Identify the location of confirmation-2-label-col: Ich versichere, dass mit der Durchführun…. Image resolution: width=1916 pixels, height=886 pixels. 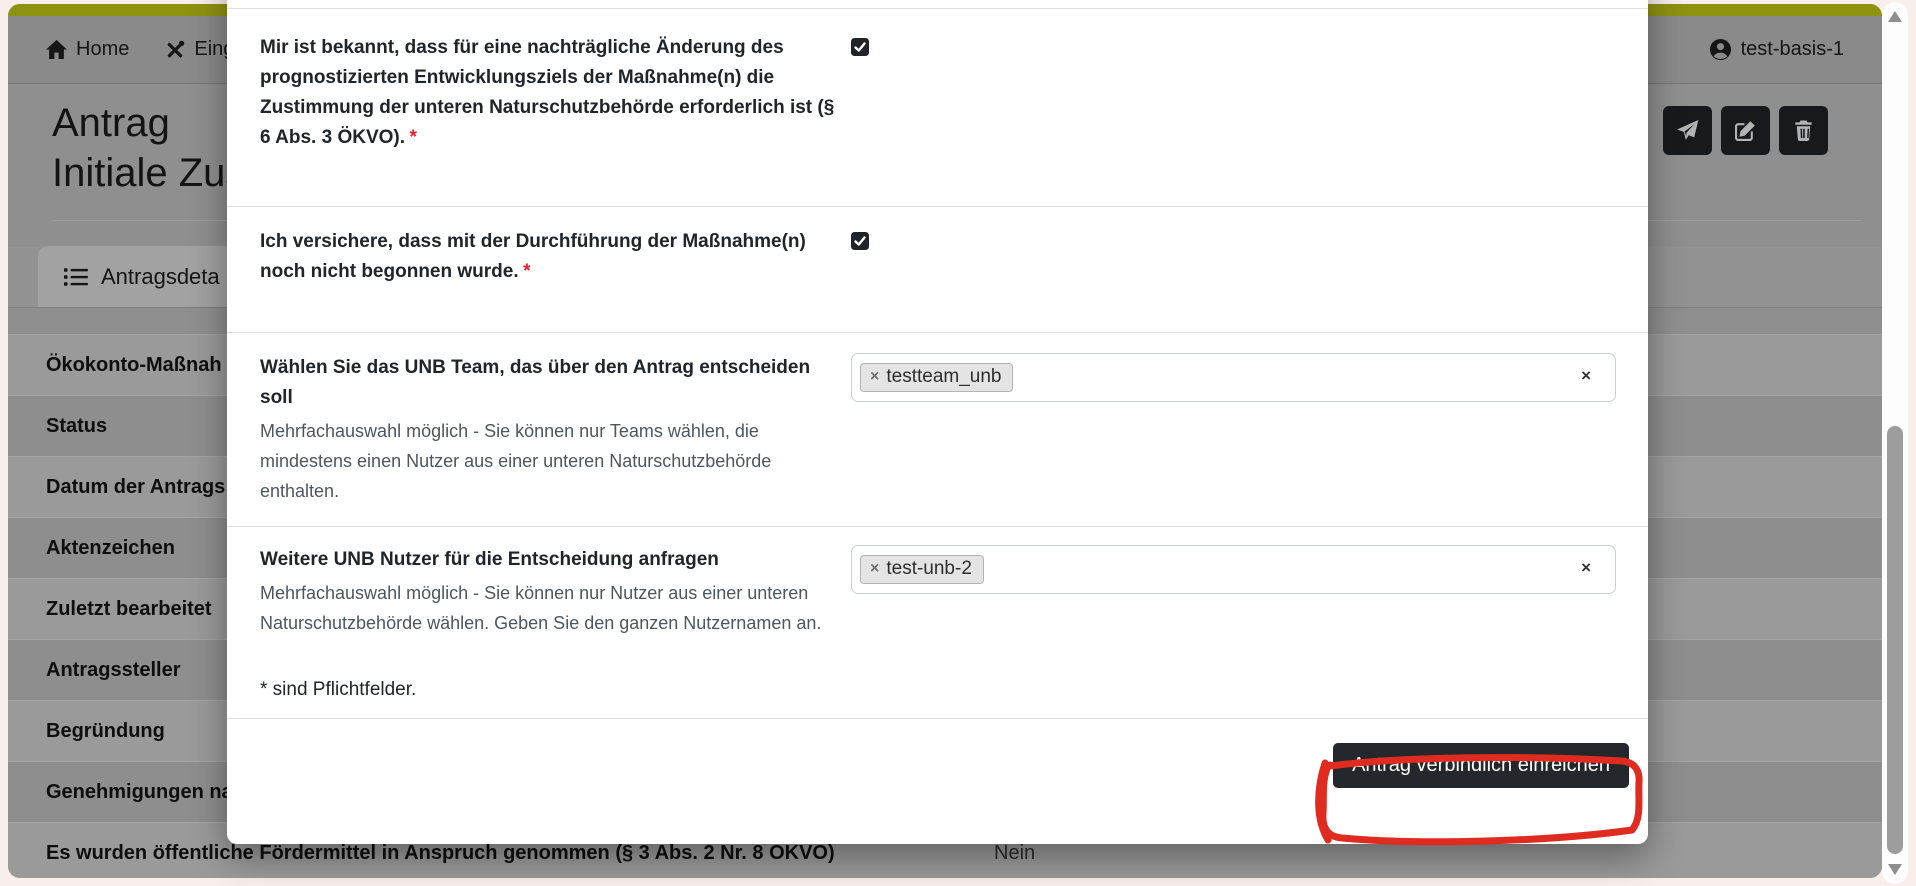
(547, 257).